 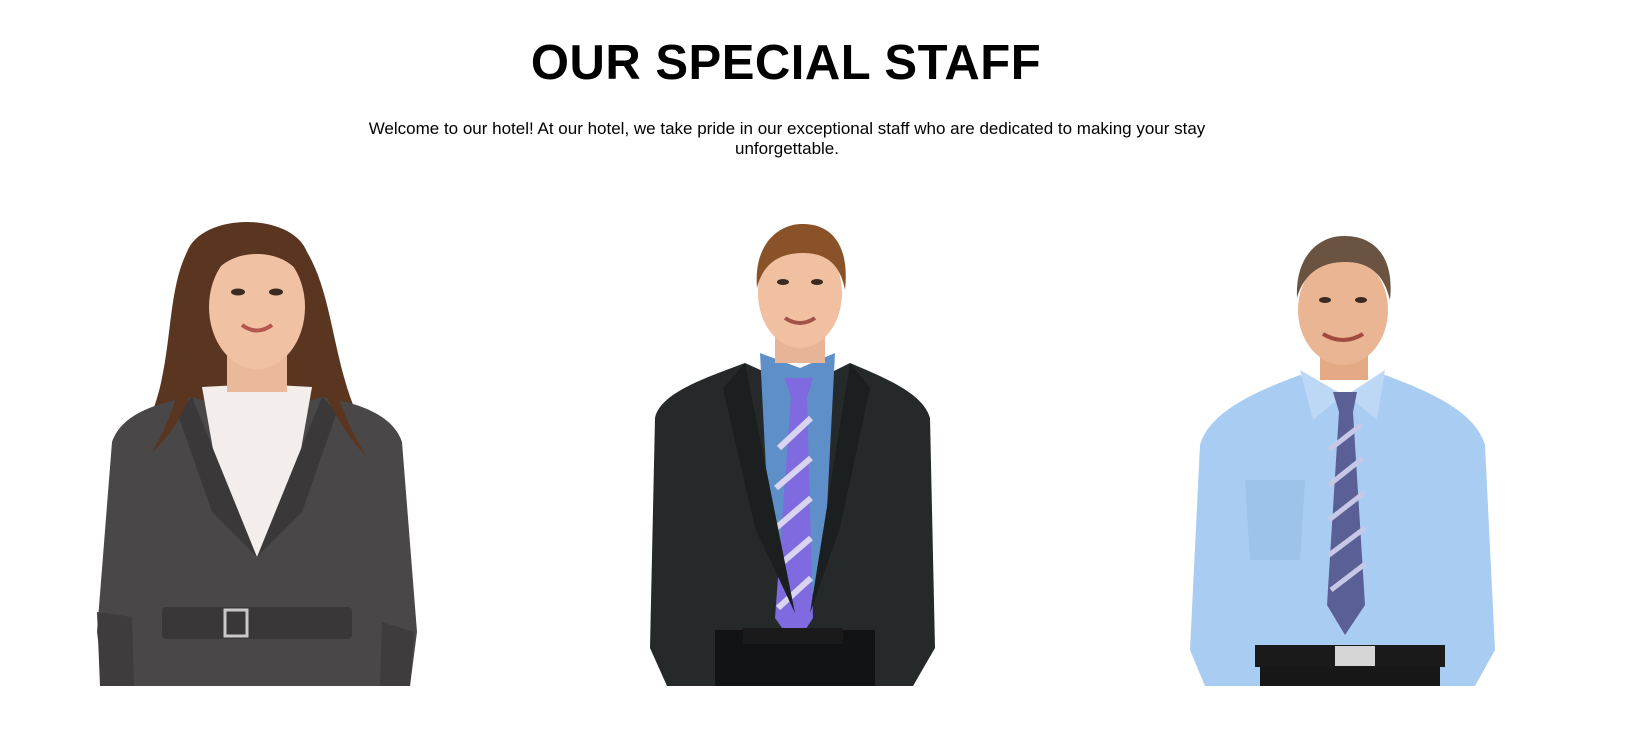 I want to click on staff-photo-man-suit, so click(x=792, y=452).